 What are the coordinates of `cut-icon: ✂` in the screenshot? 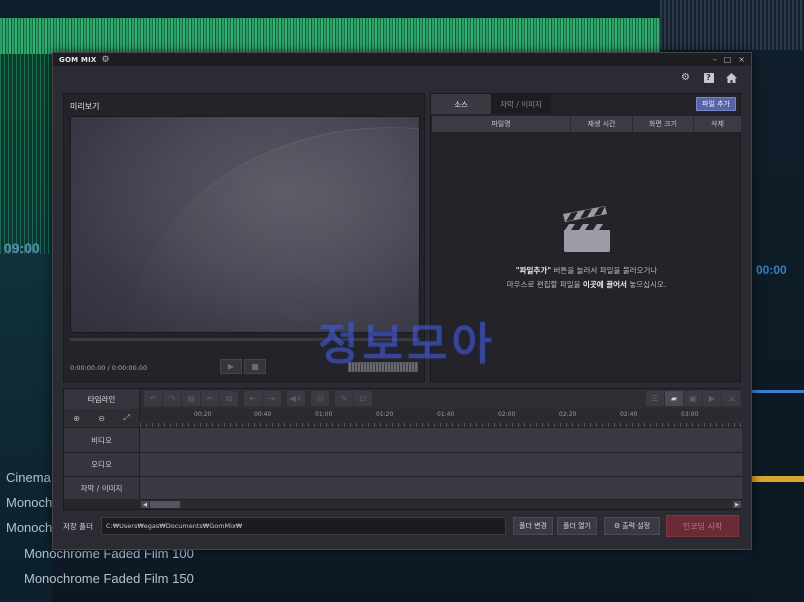 It's located at (210, 398).